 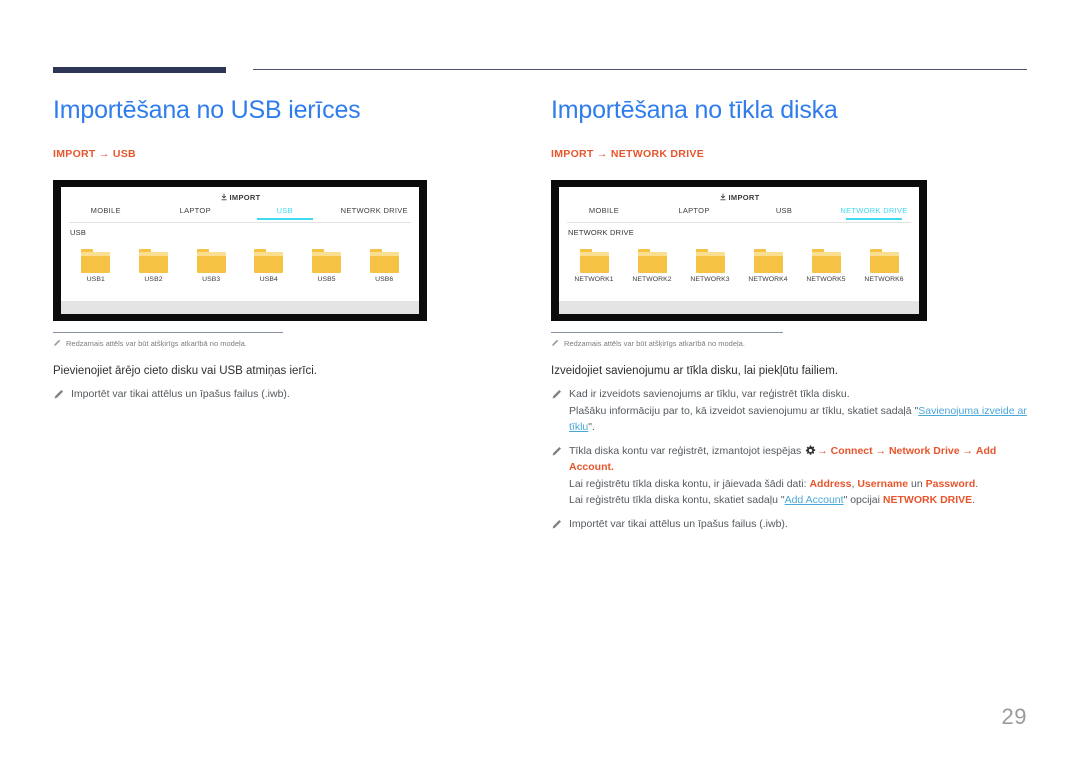 What do you see at coordinates (694, 110) in the screenshot?
I see `page-title-right: Importēšana no tīkla diska` at bounding box center [694, 110].